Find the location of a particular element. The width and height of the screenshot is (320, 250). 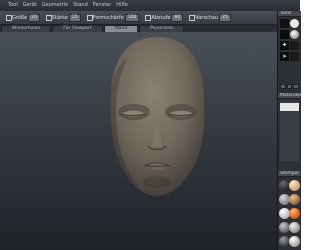

material-sphere-silver is located at coordinates (294, 227).